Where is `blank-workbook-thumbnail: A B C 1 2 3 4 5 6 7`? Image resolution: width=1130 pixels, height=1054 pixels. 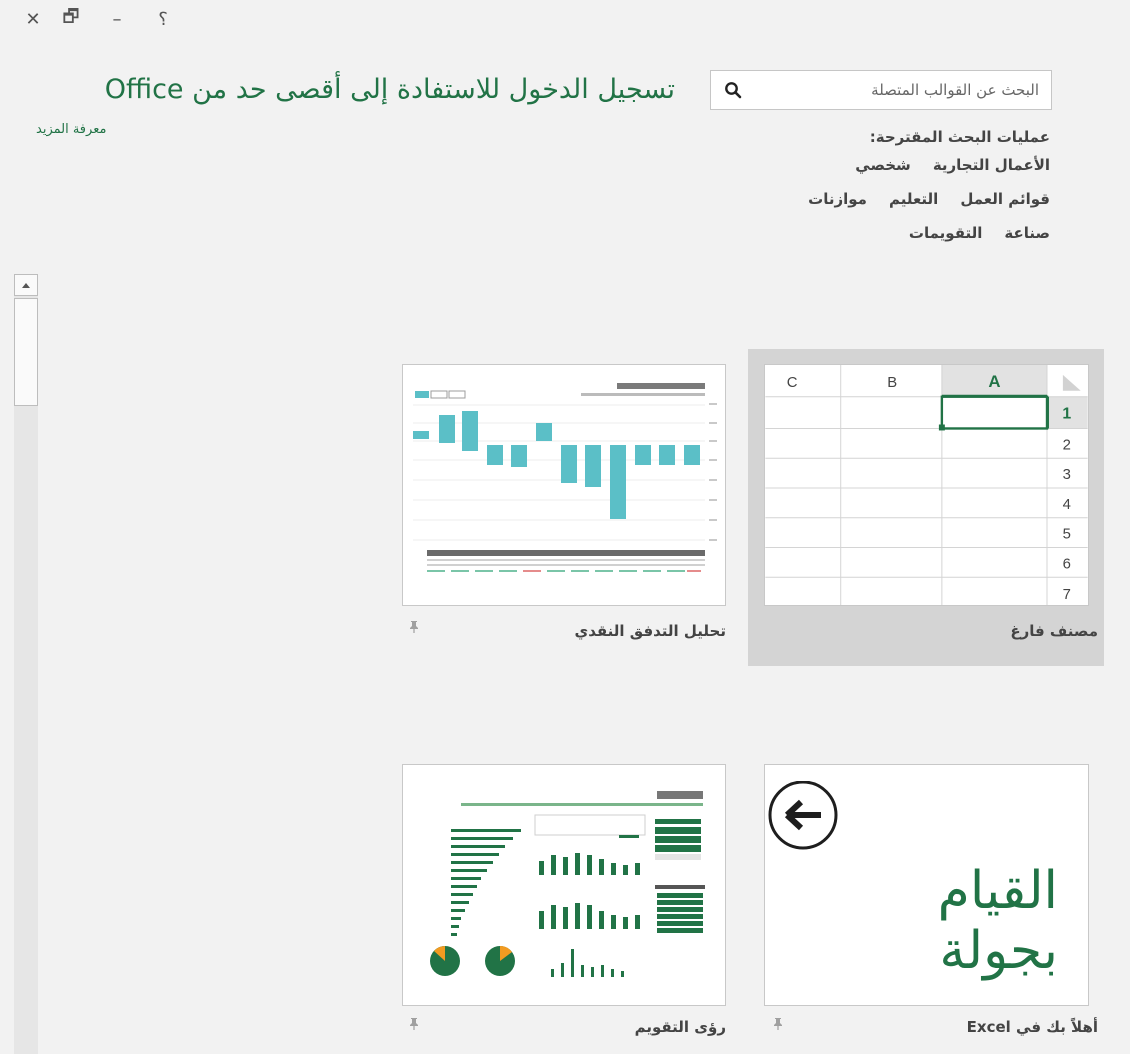
blank-workbook-thumbnail: A B C 1 2 3 4 5 6 7 is located at coordinates (926, 485).